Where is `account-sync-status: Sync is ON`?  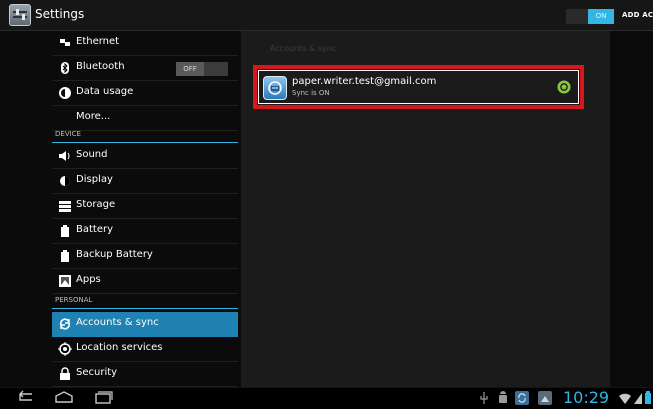
account-sync-status: Sync is ON is located at coordinates (311, 93).